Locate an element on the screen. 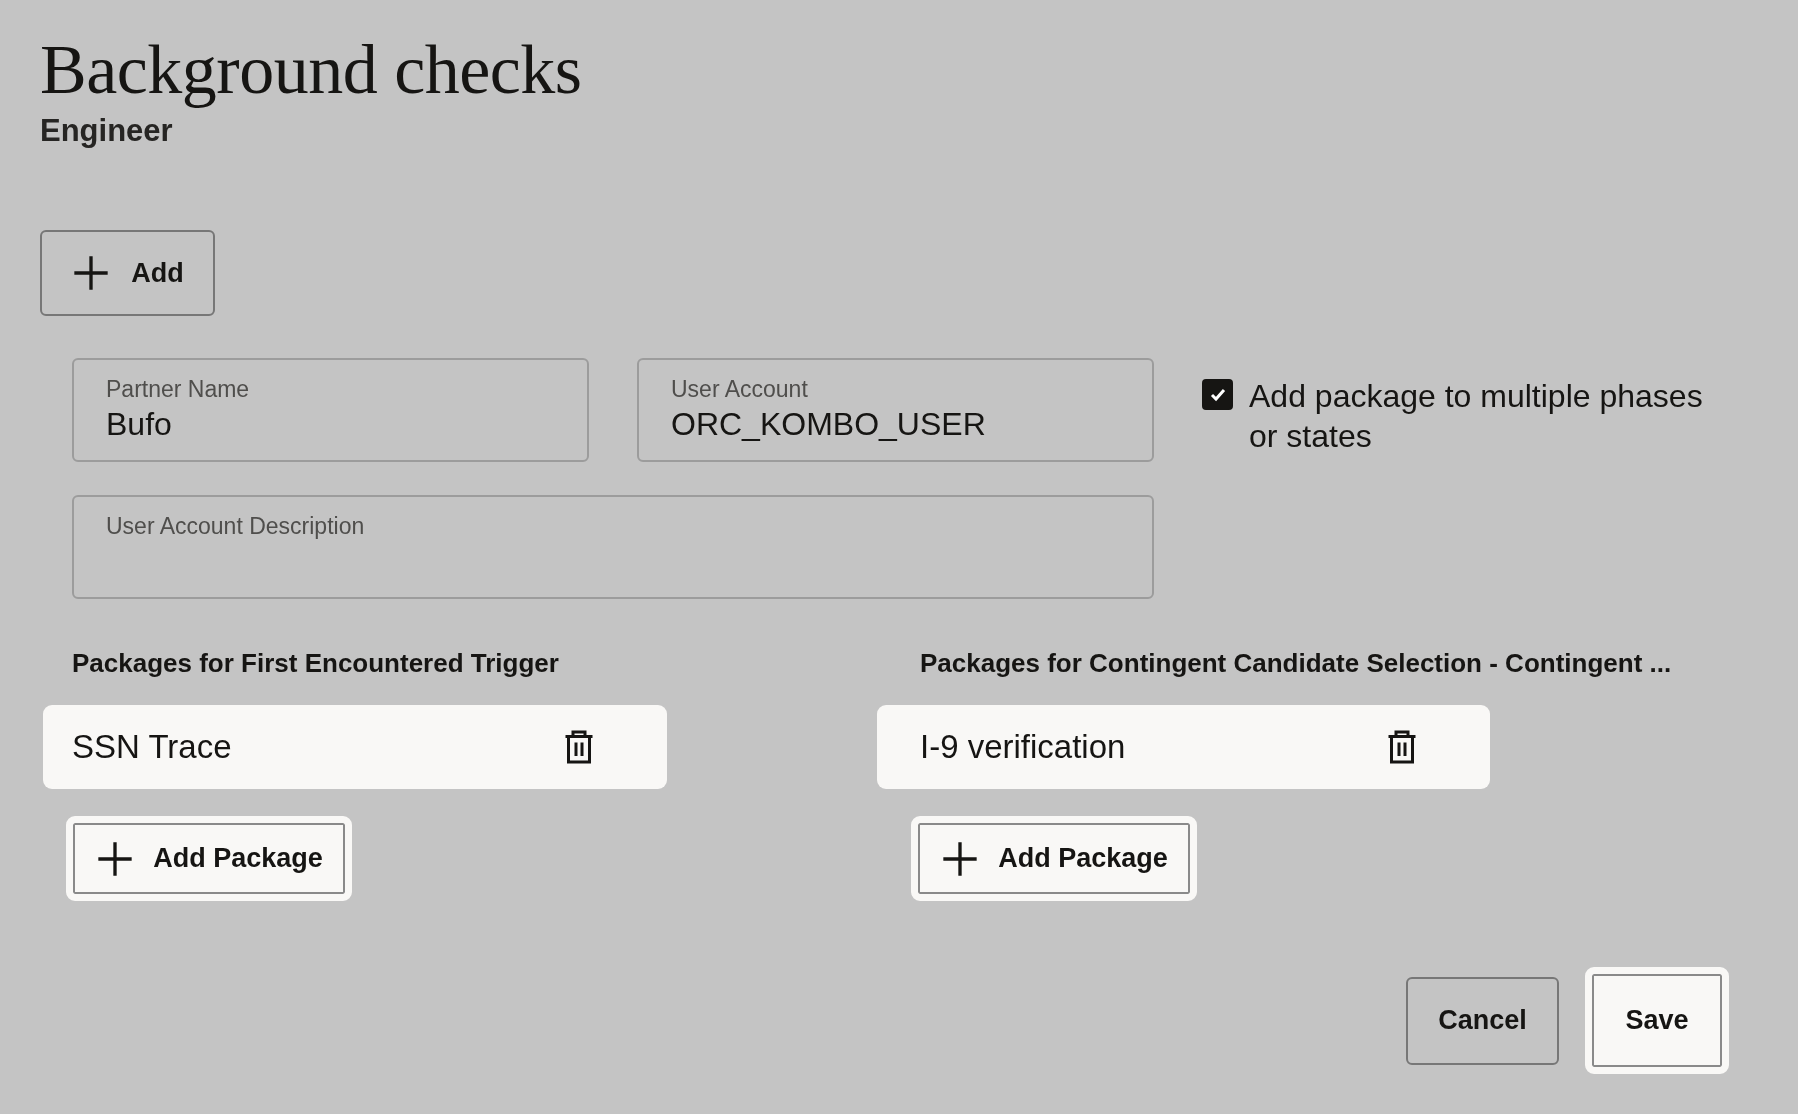 The height and width of the screenshot is (1114, 1798). page-subtitle: Engineer is located at coordinates (107, 131).